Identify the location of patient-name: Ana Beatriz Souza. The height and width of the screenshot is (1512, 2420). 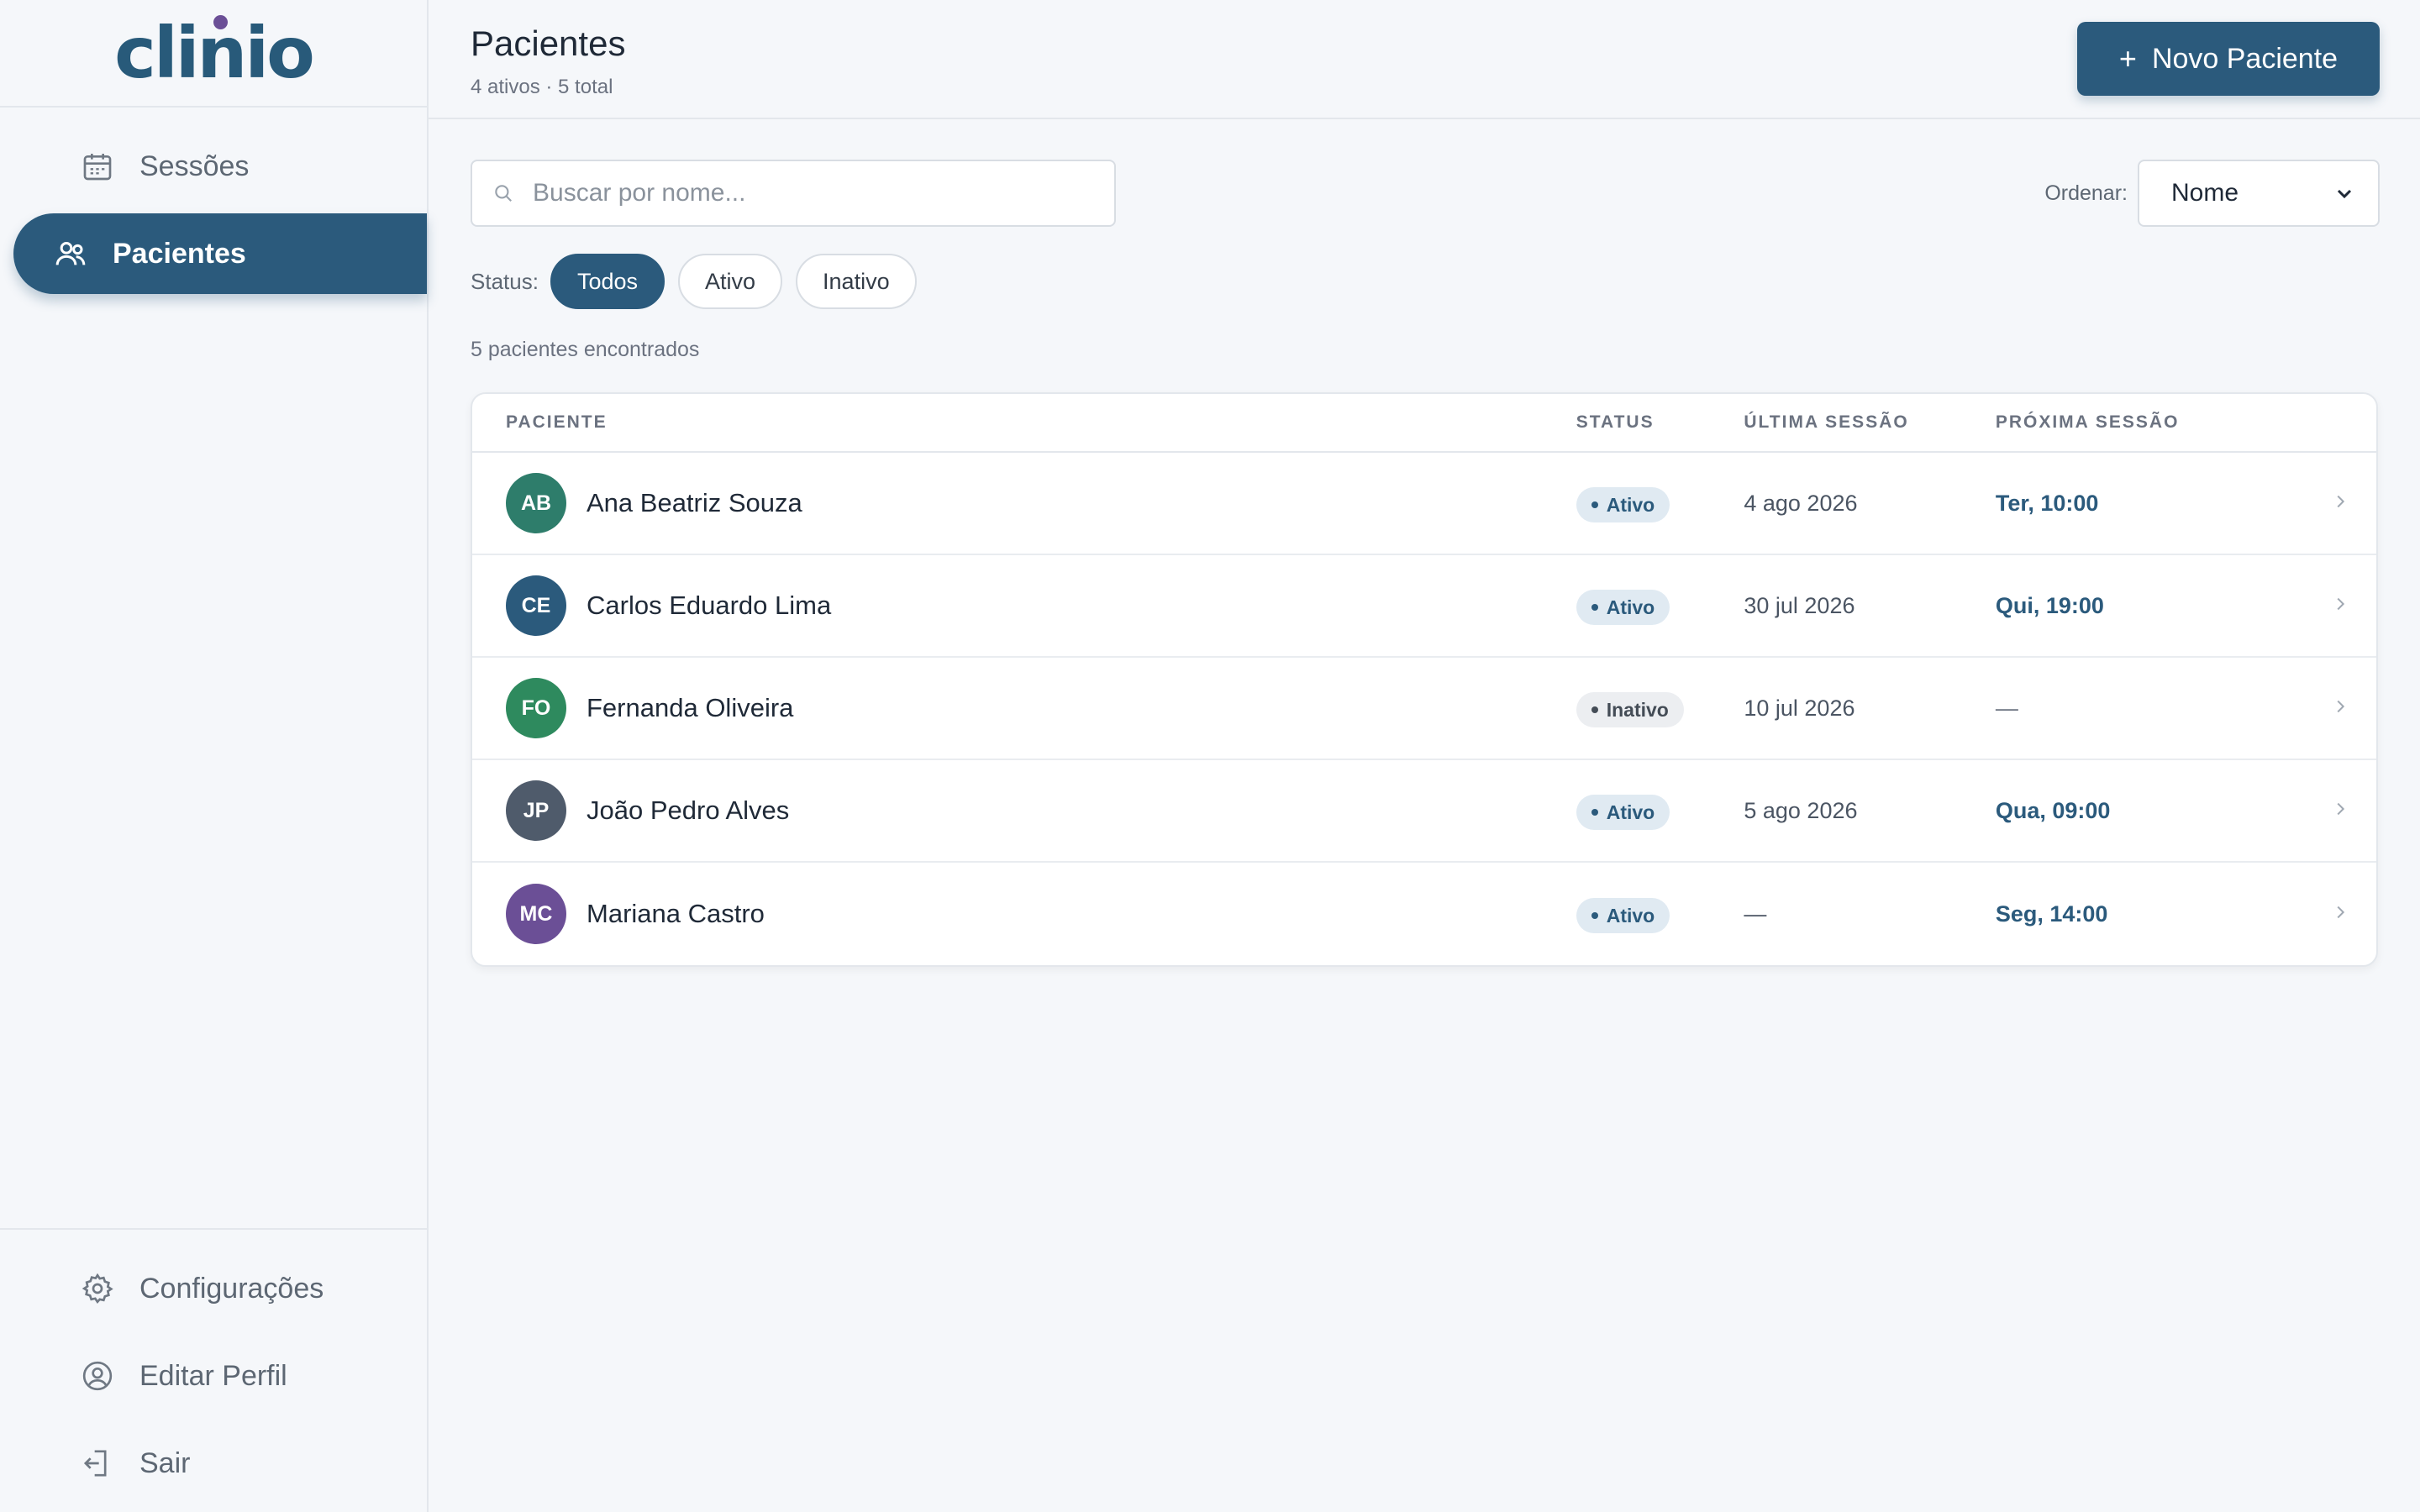
(694, 502).